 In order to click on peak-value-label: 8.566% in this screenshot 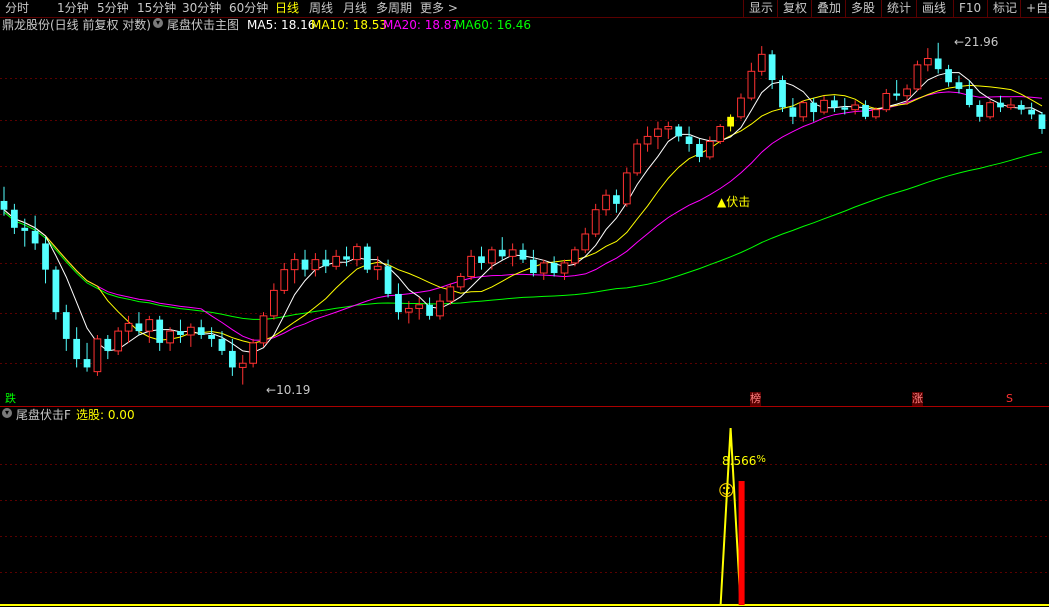, I will do `click(744, 461)`.